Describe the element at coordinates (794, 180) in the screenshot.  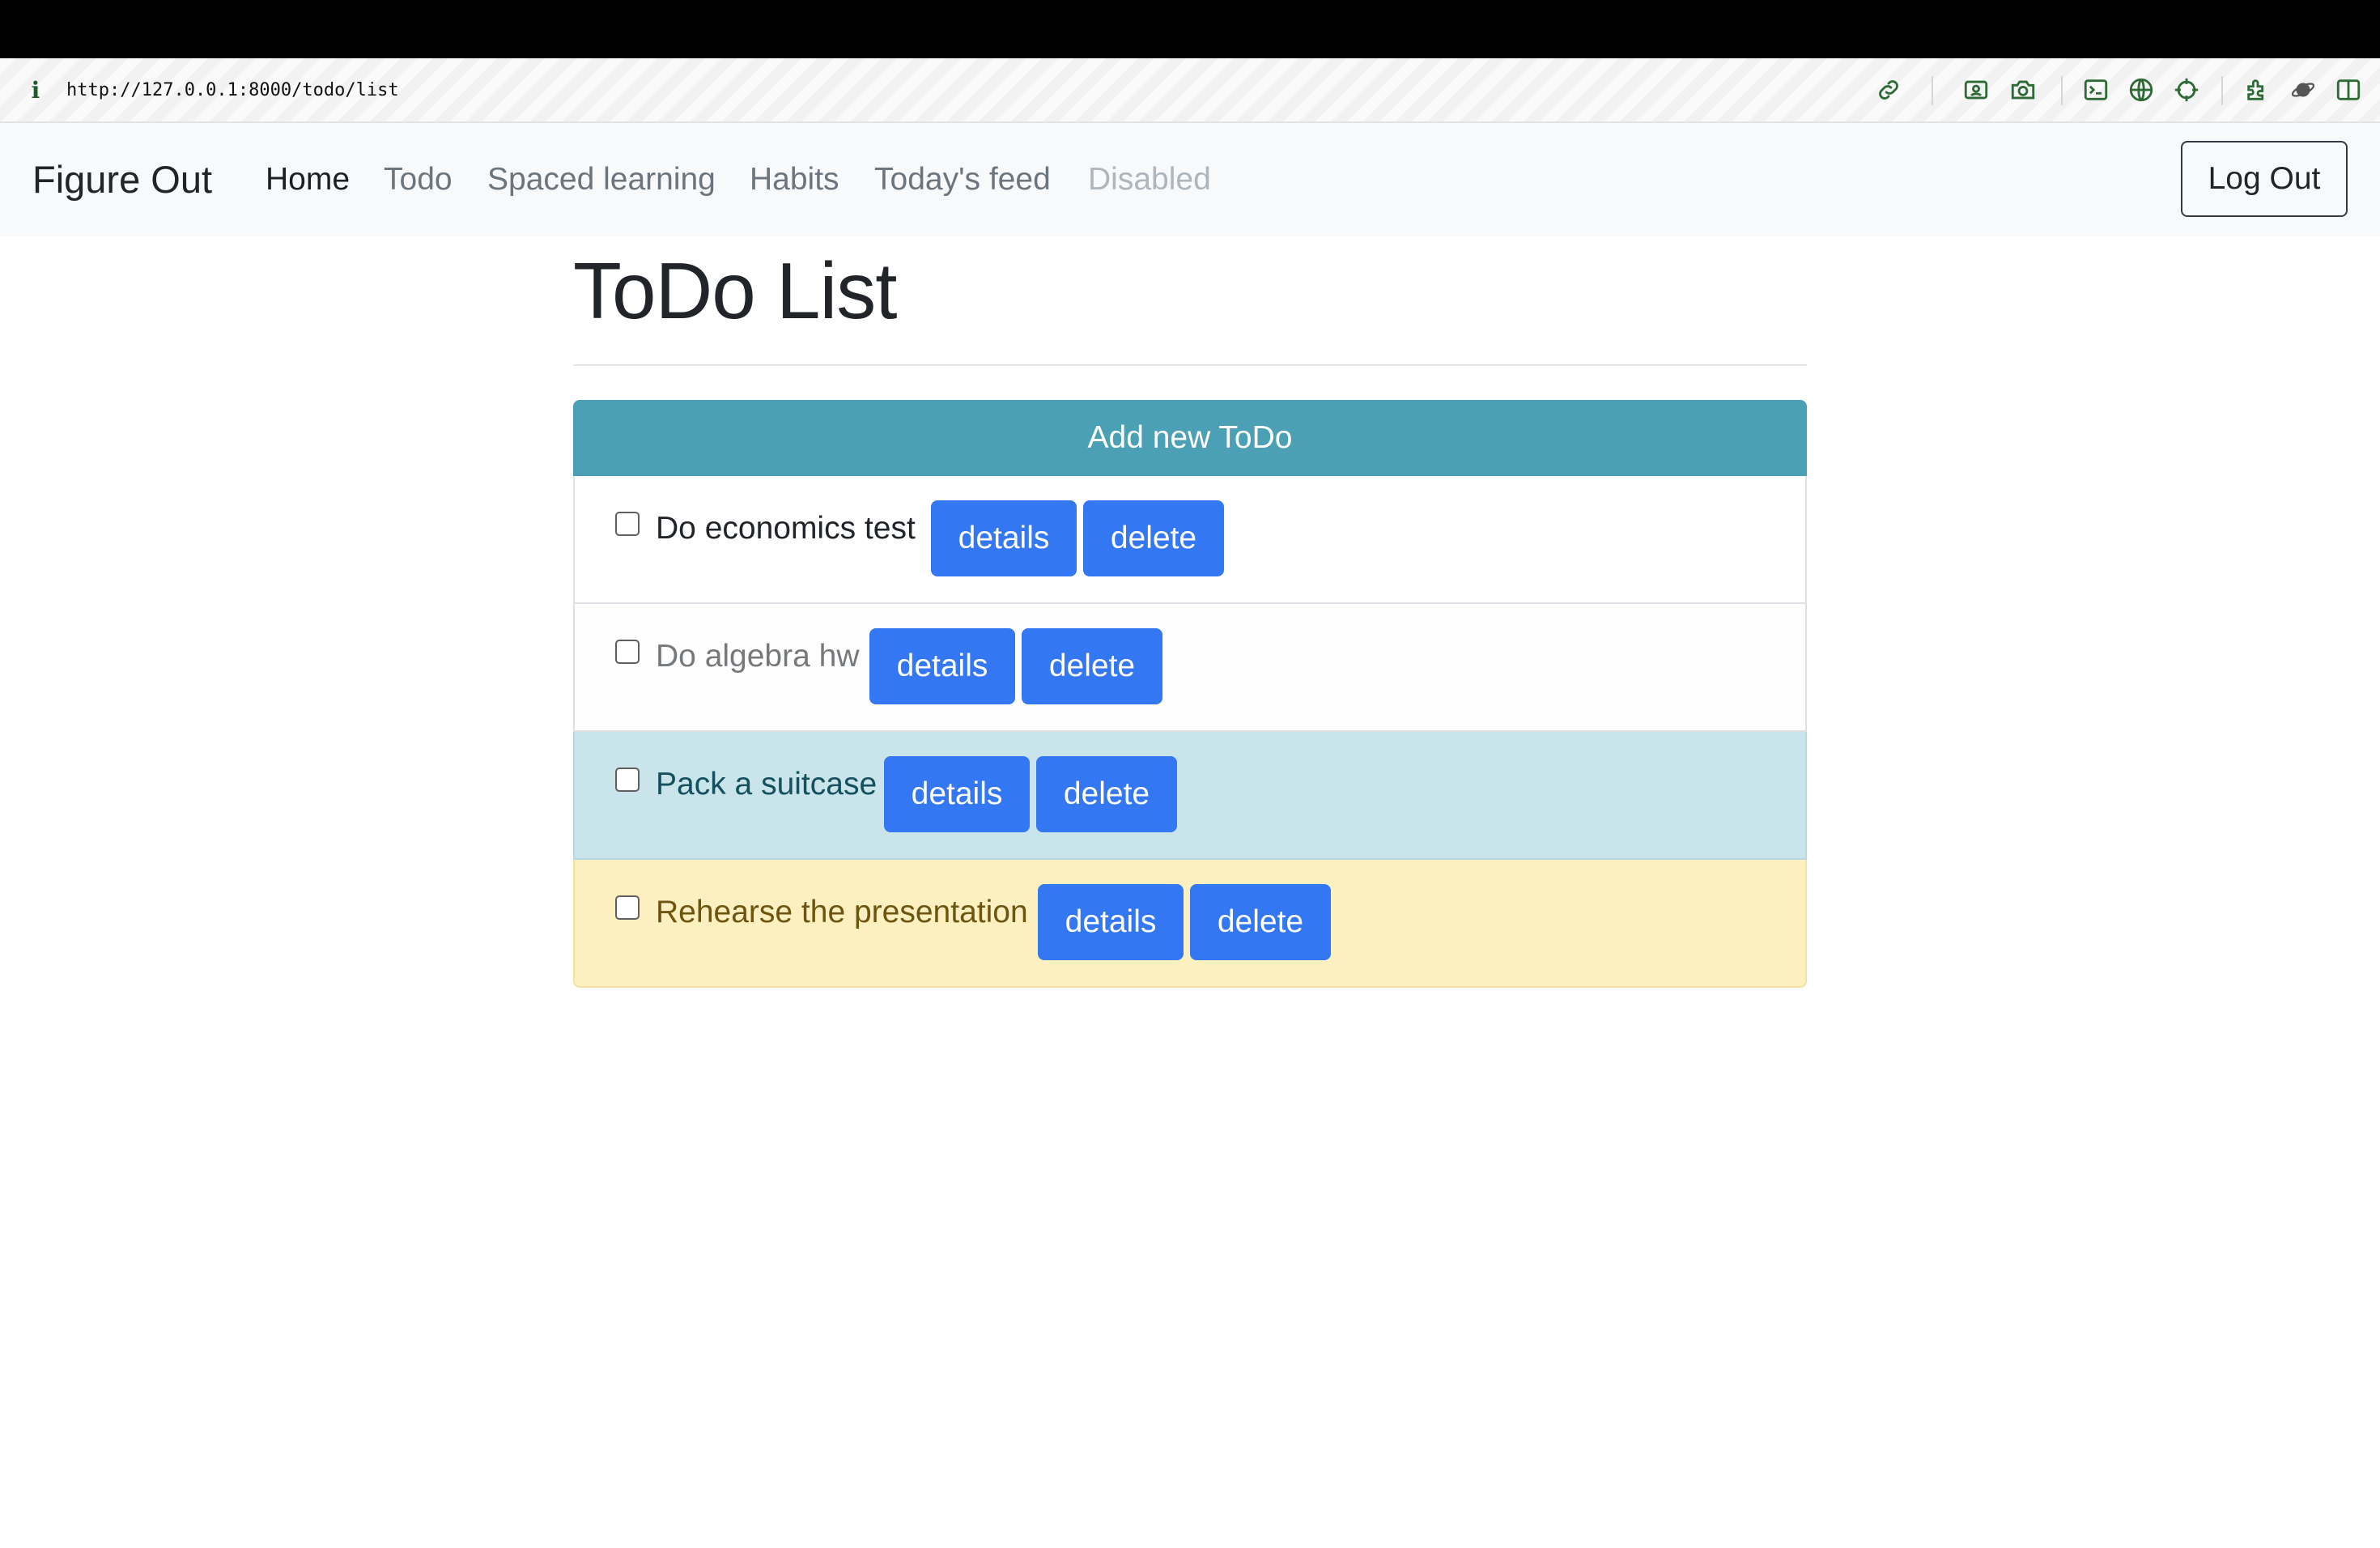
I see `nav-link-habits: Habits` at that location.